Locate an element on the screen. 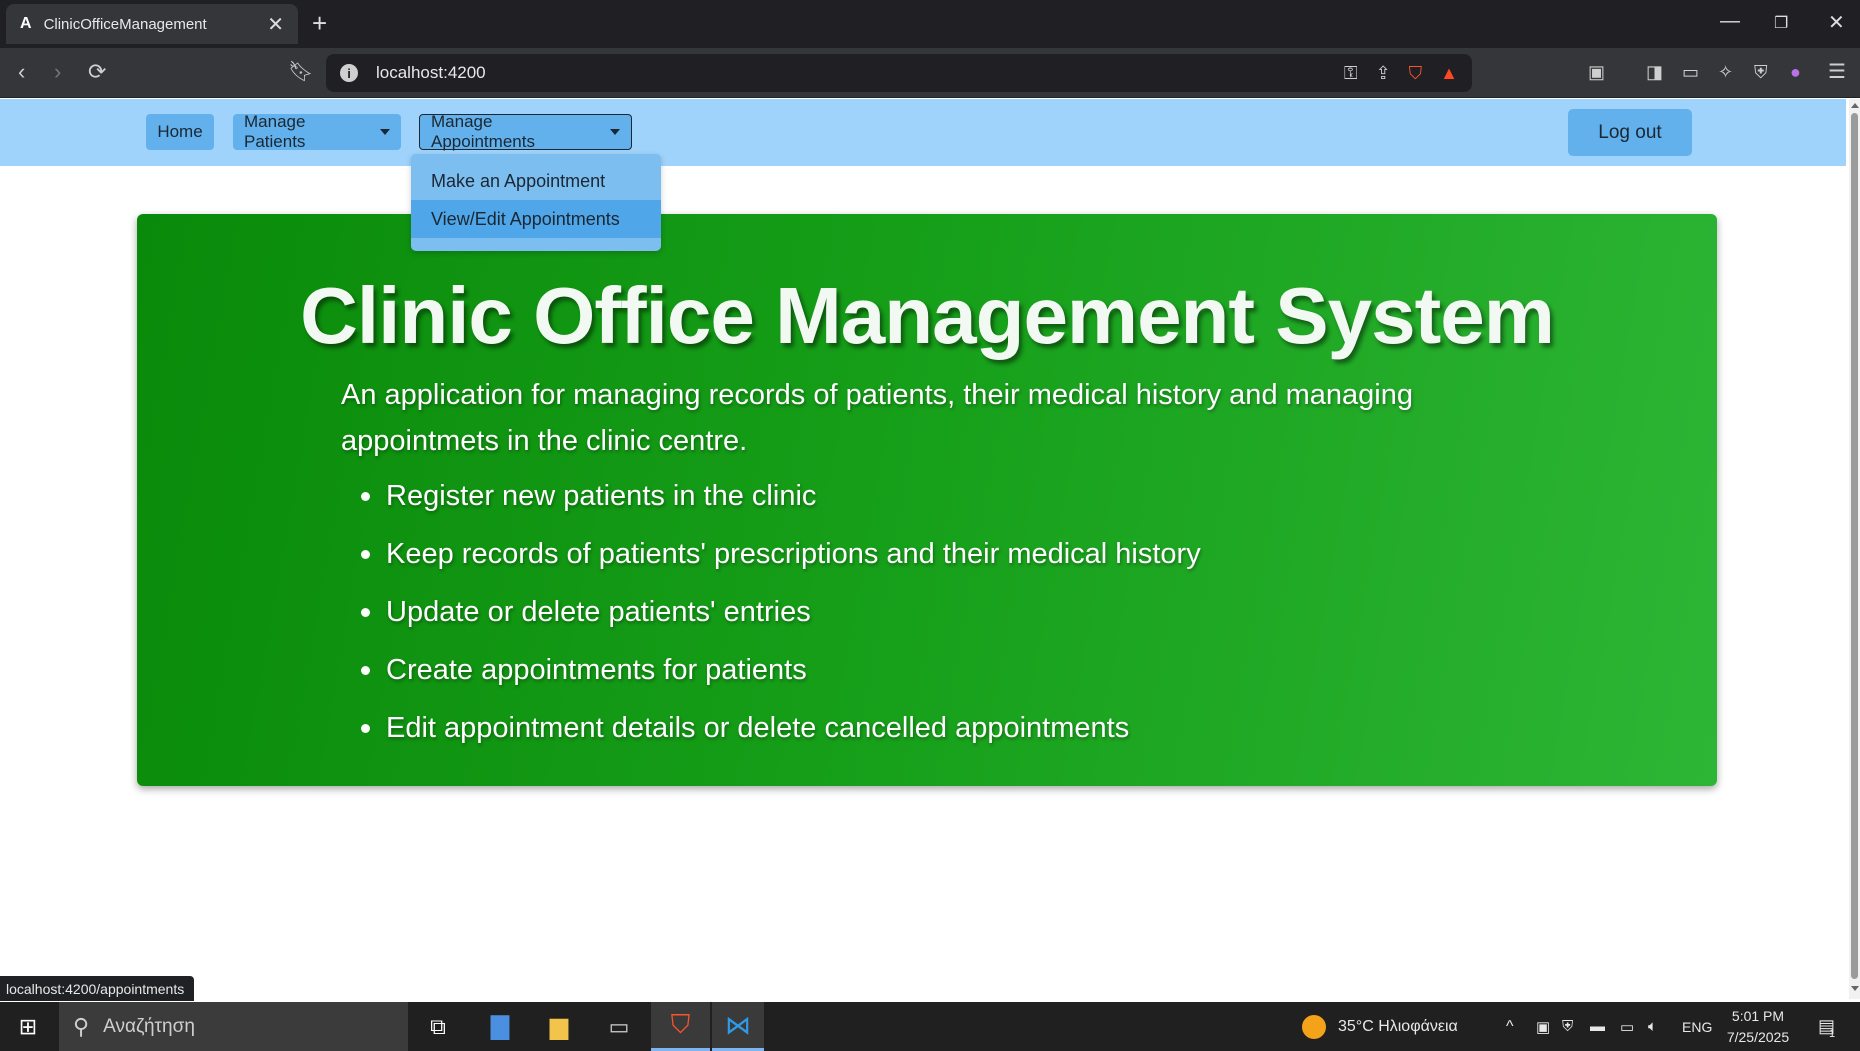 The image size is (1860, 1051). weather-text: 35°C Ηλιοφάνεια is located at coordinates (1398, 1026).